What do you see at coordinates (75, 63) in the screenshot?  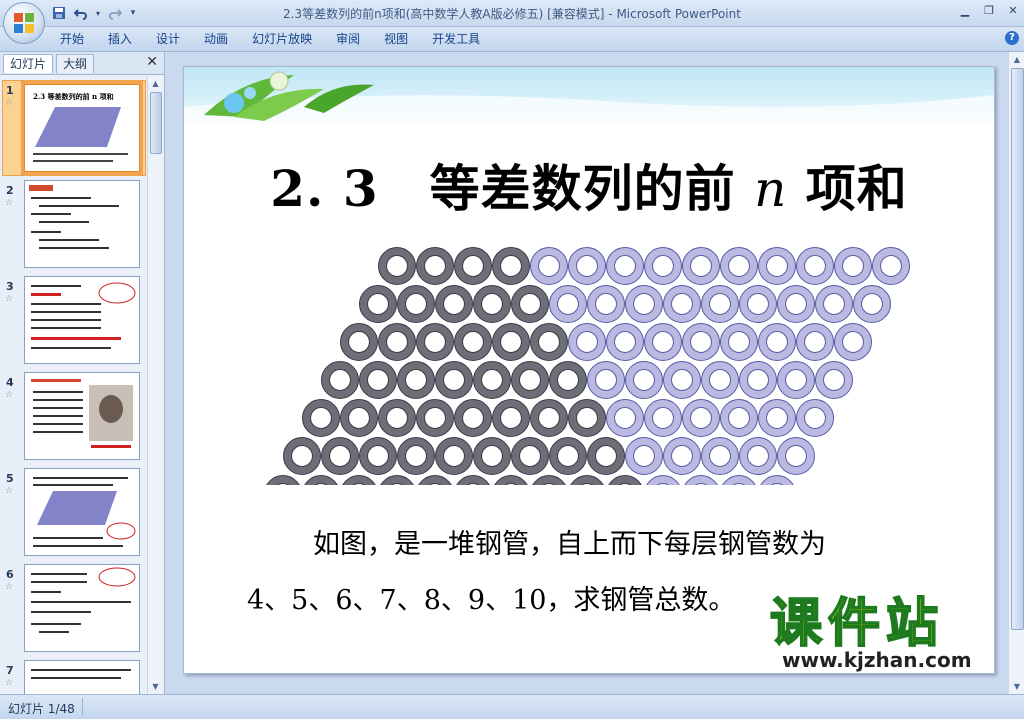 I see `tab-outline: 大纲` at bounding box center [75, 63].